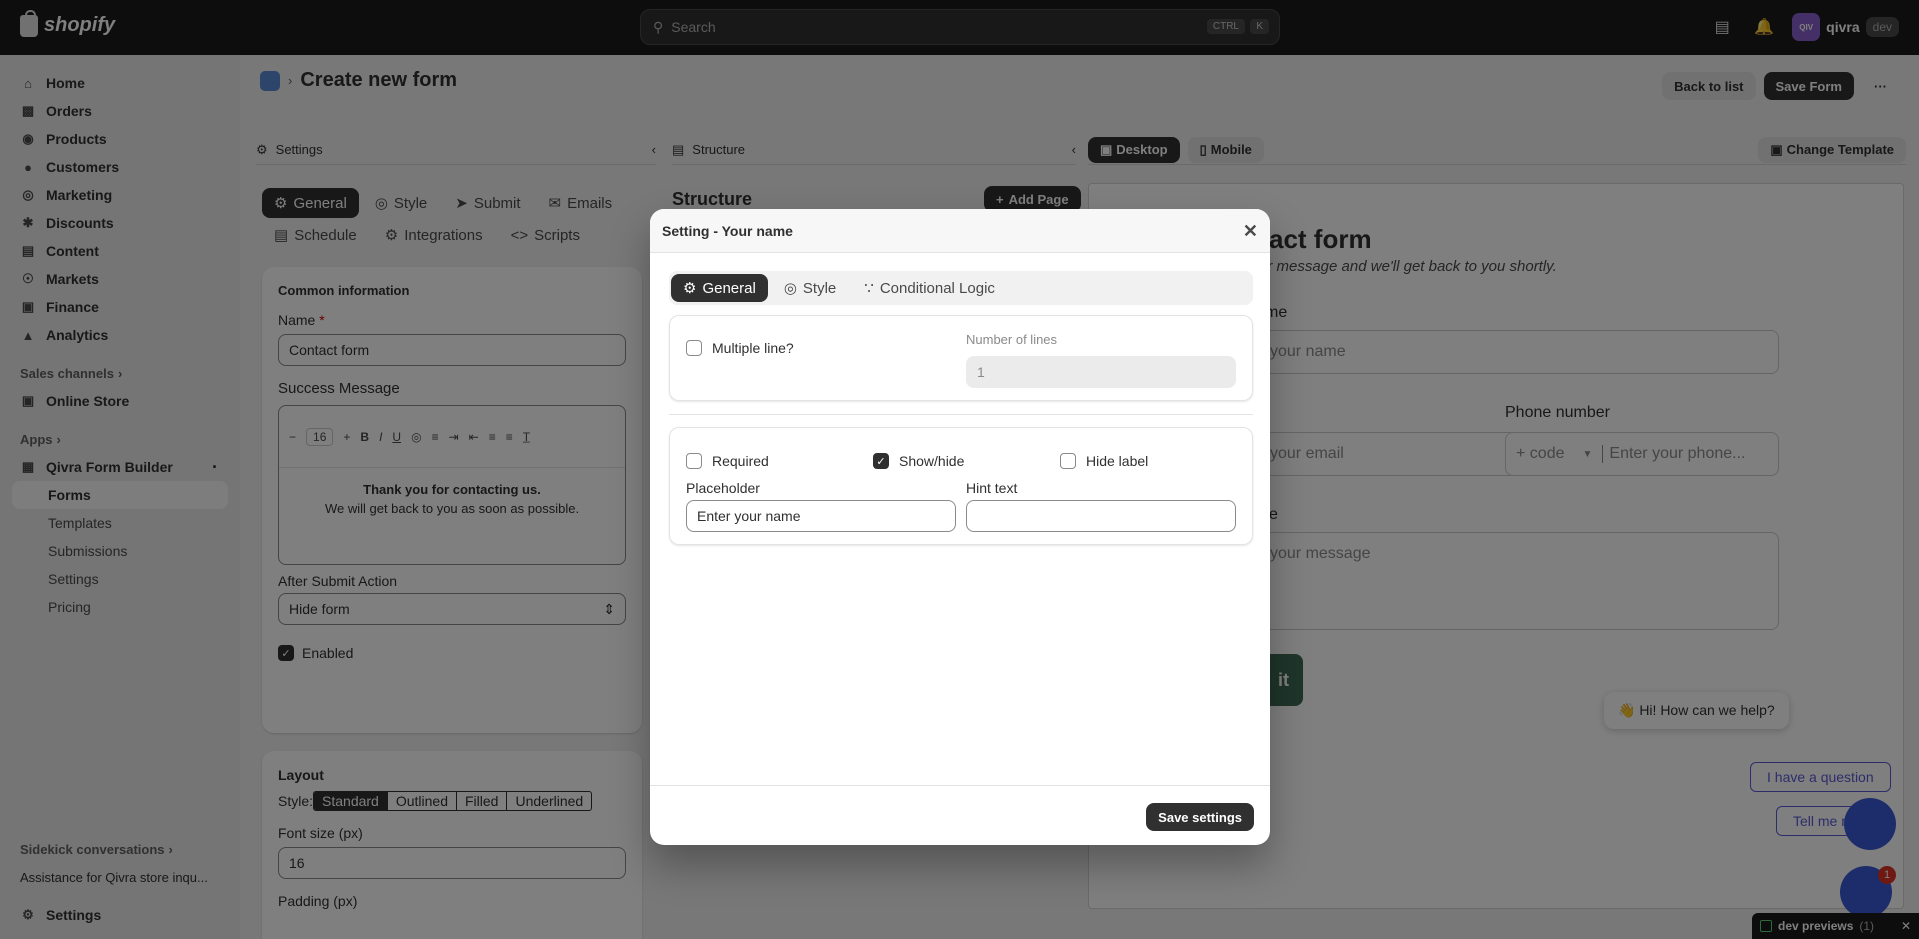 The height and width of the screenshot is (939, 1919). I want to click on showhide-checkbox: ✓, so click(881, 461).